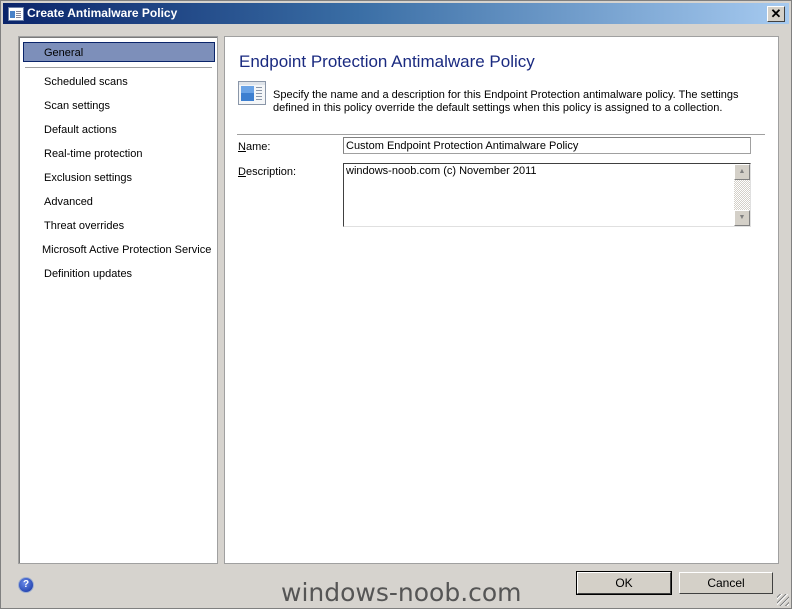  I want to click on sidebar-item-real-time-protection: Real-time protection, so click(118, 154).